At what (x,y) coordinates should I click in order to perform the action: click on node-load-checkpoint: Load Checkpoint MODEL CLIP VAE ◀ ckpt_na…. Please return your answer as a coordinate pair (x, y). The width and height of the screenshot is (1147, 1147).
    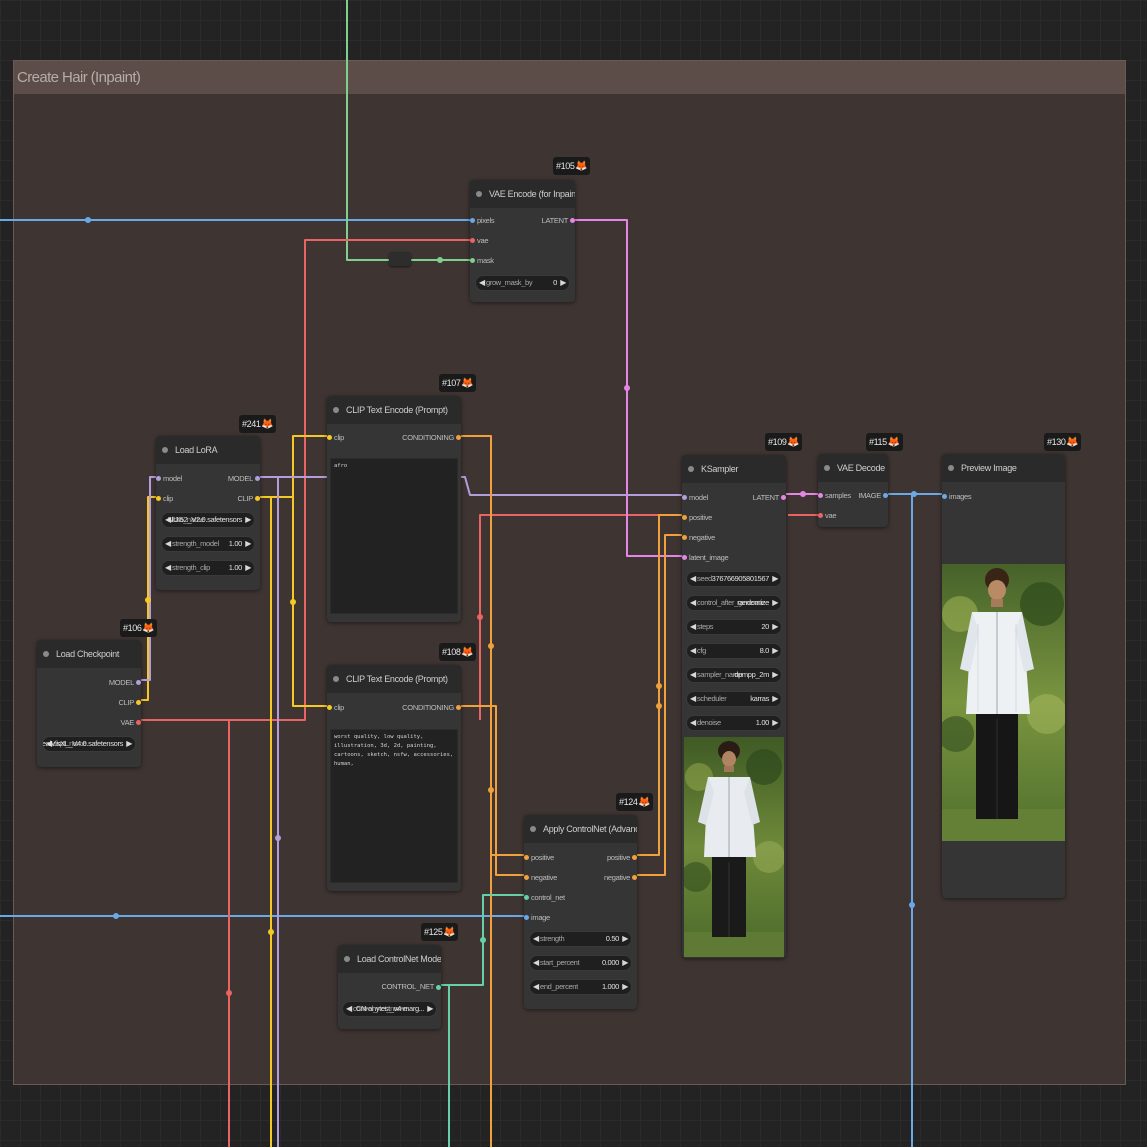
    Looking at the image, I should click on (89, 703).